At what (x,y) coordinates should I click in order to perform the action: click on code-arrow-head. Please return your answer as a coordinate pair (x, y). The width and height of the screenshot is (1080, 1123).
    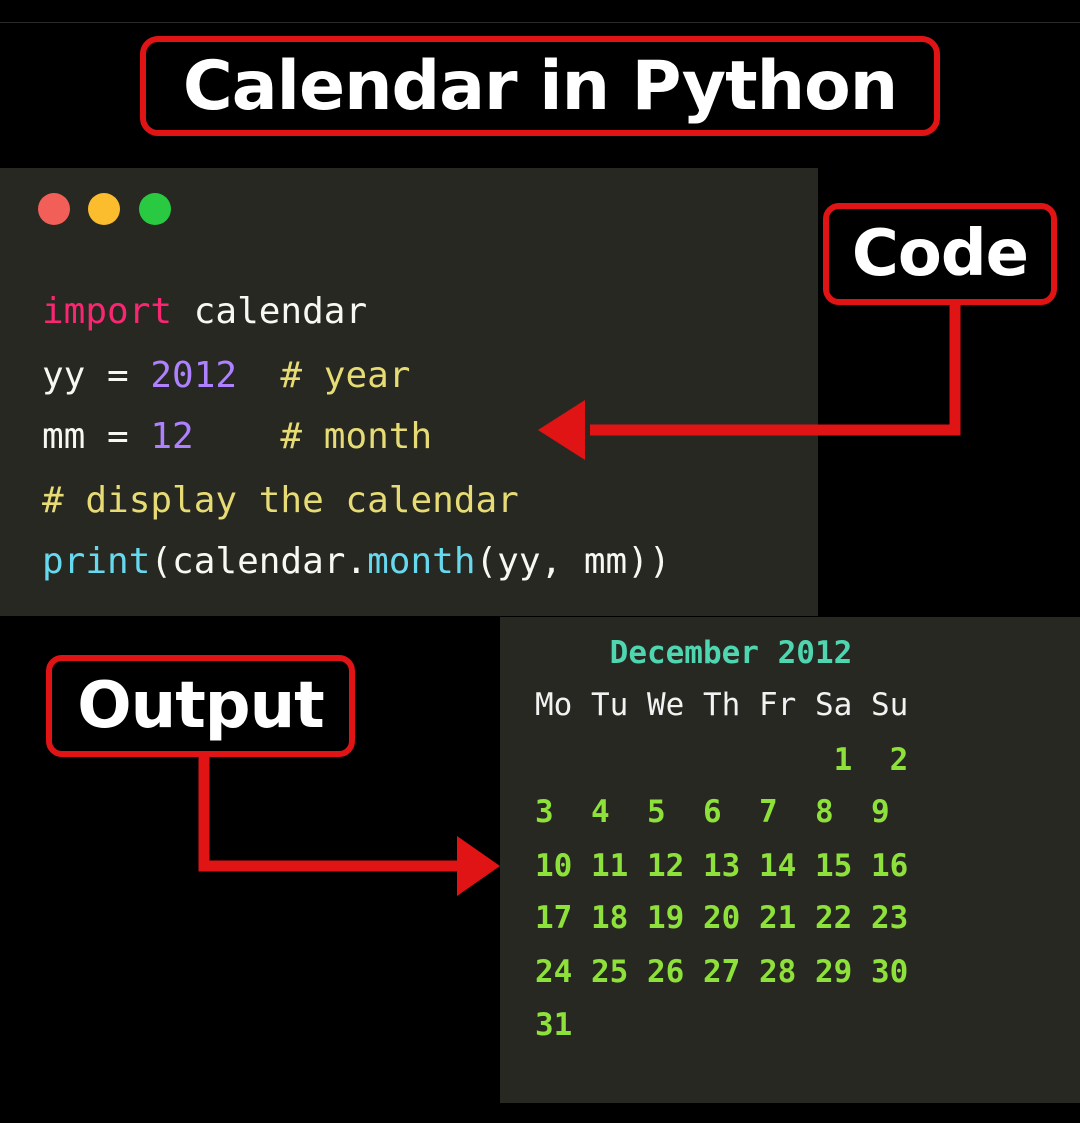
    Looking at the image, I should click on (561, 430).